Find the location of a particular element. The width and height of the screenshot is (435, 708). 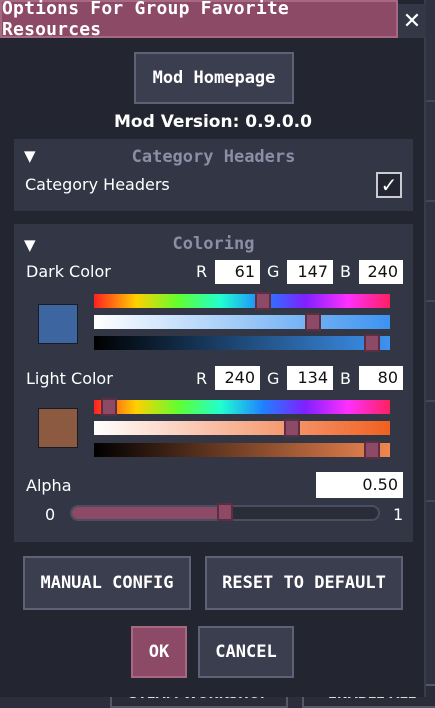

coloring-heading: Coloring is located at coordinates (213, 244).